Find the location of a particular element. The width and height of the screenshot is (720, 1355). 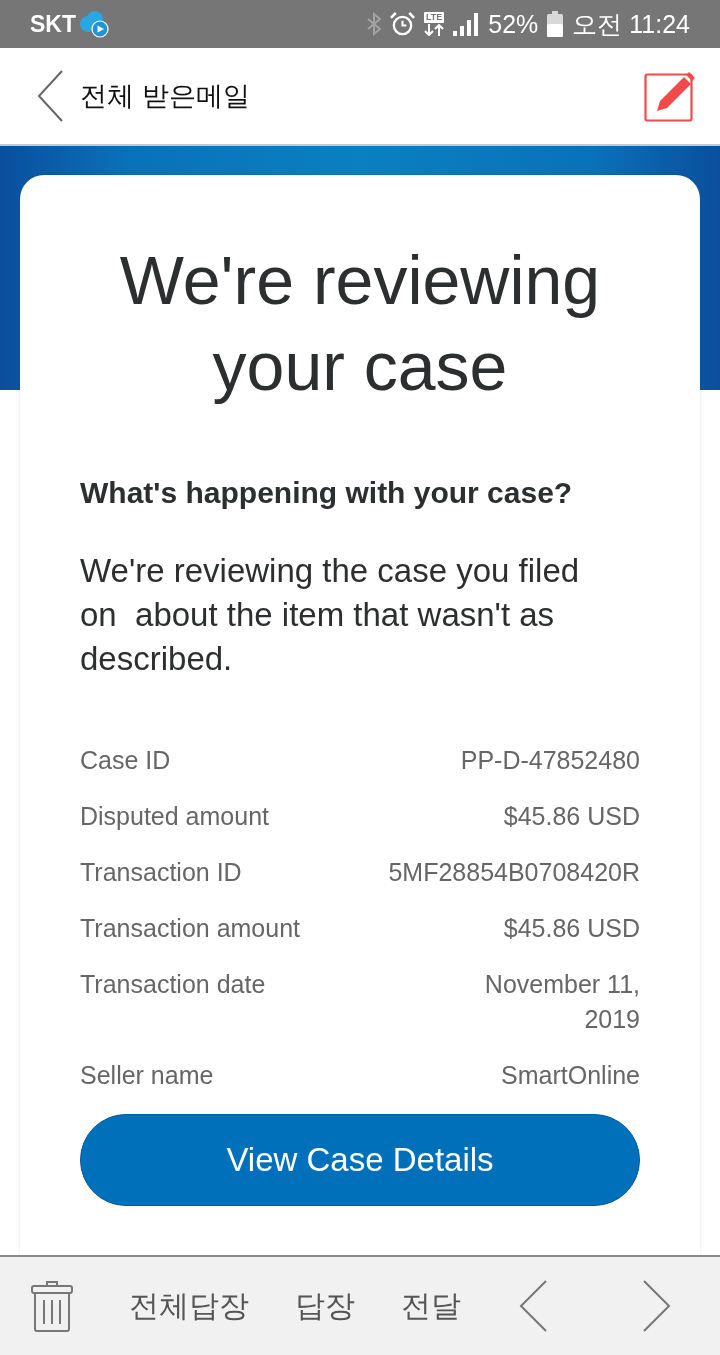

chevron-left-icon is located at coordinates (533, 1306).